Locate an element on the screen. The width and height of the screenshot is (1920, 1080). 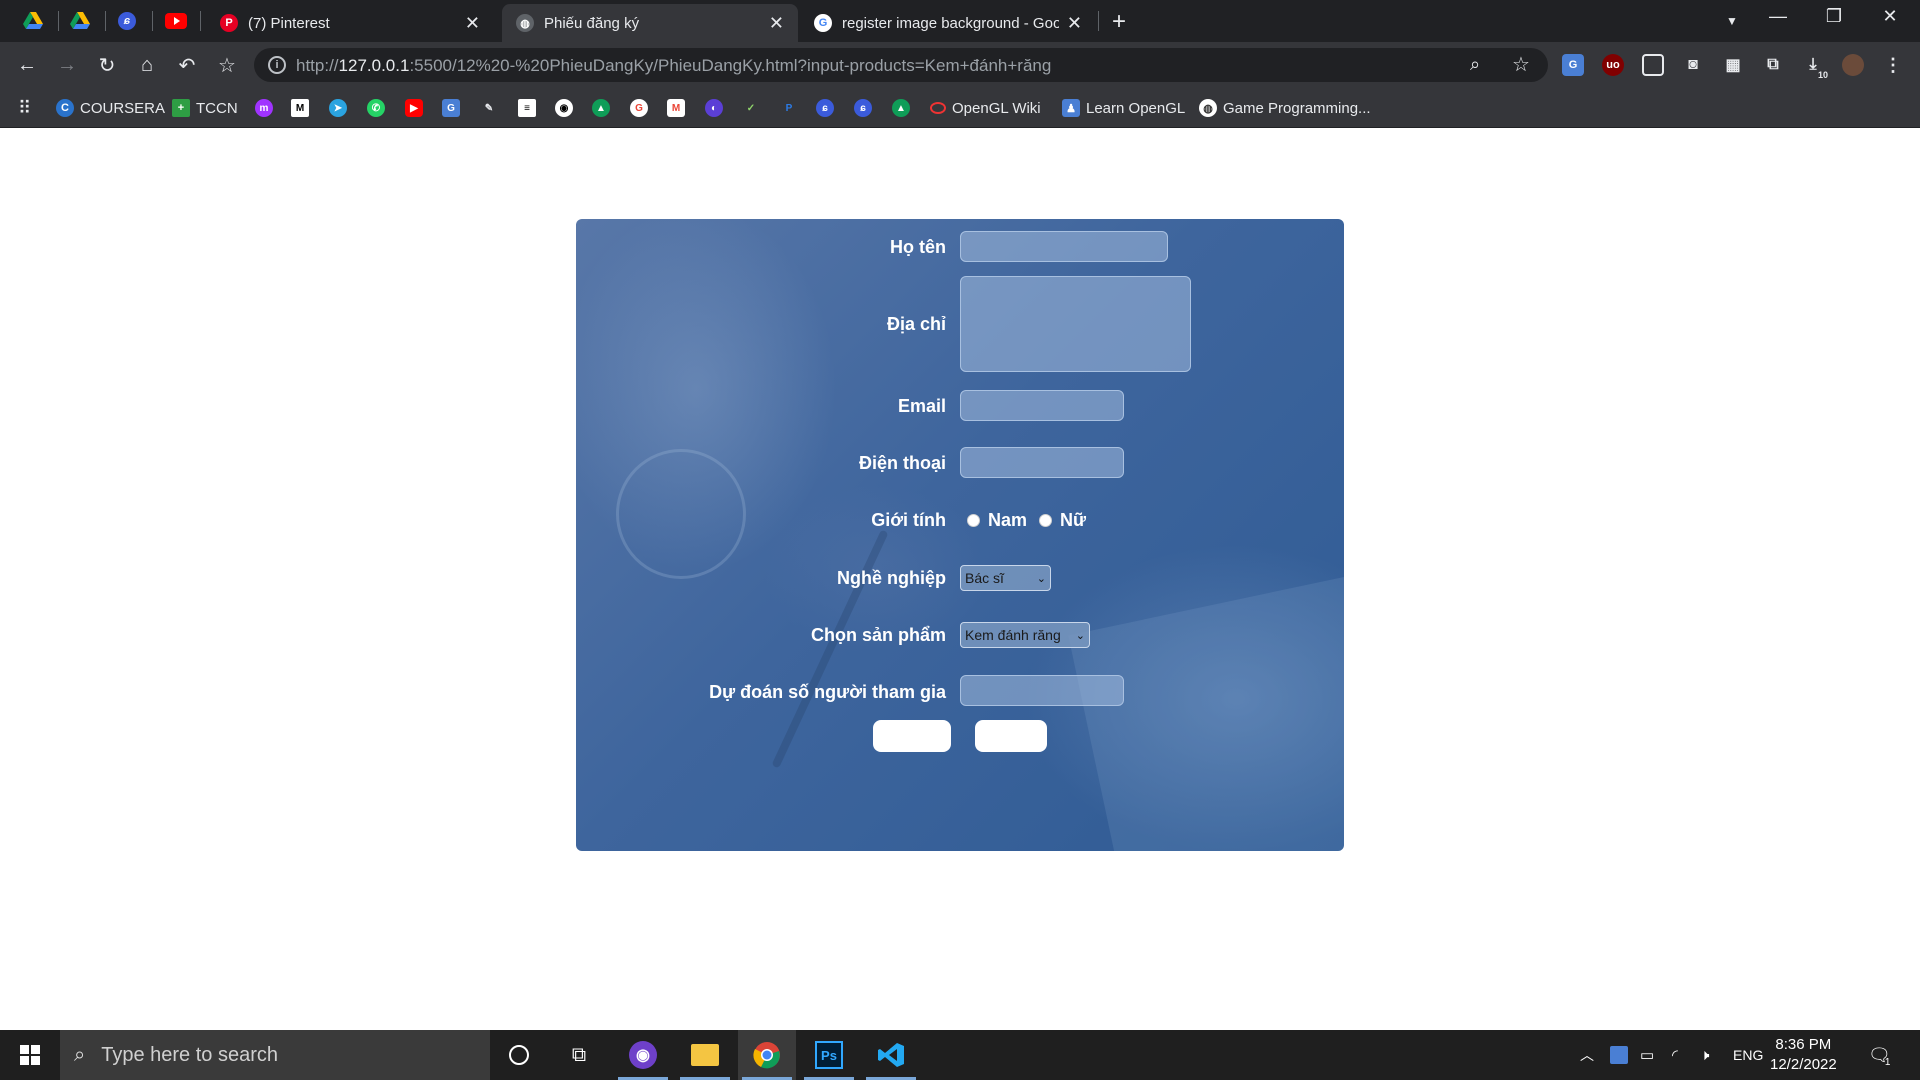
chevron-down-icon: ⌄ is located at coordinates (1041, 578).